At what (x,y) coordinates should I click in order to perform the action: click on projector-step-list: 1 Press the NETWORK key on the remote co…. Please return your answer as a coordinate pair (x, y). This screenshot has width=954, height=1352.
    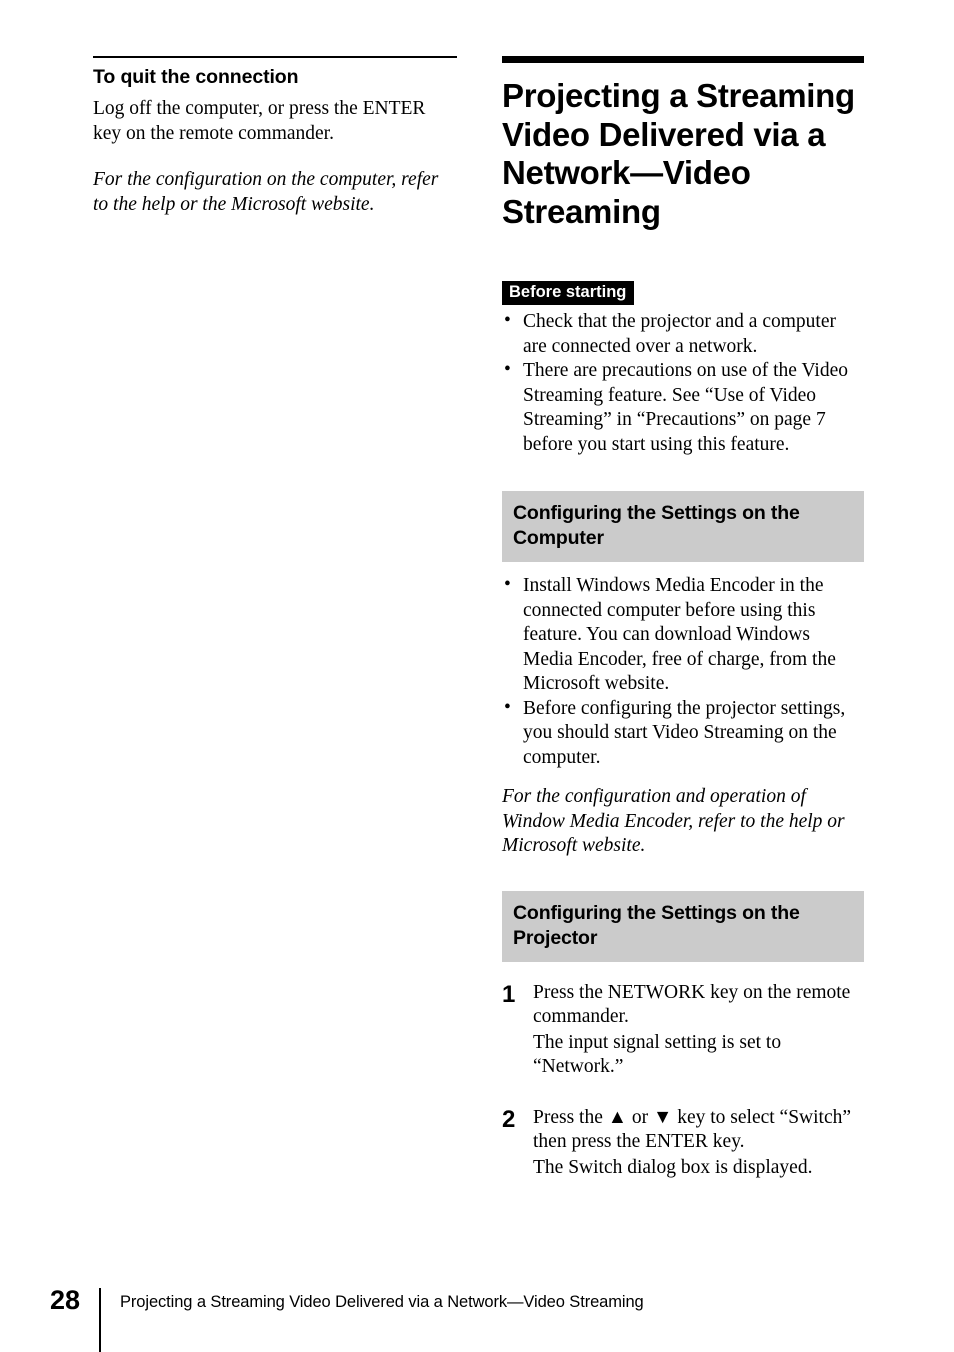
    Looking at the image, I should click on (683, 1081).